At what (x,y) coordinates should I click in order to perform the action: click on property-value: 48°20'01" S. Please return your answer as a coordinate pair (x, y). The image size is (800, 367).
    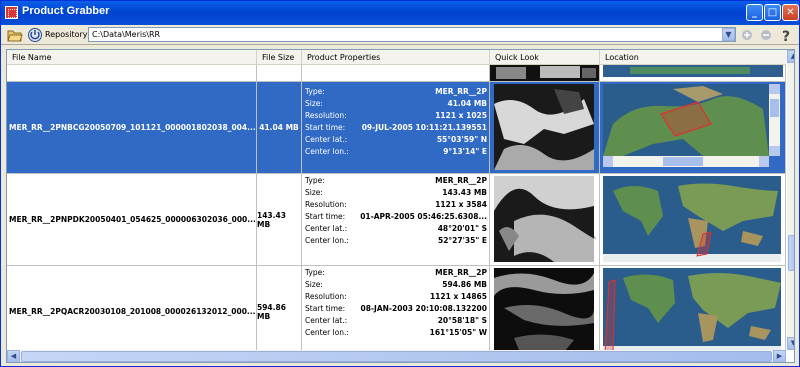
    Looking at the image, I should click on (462, 228).